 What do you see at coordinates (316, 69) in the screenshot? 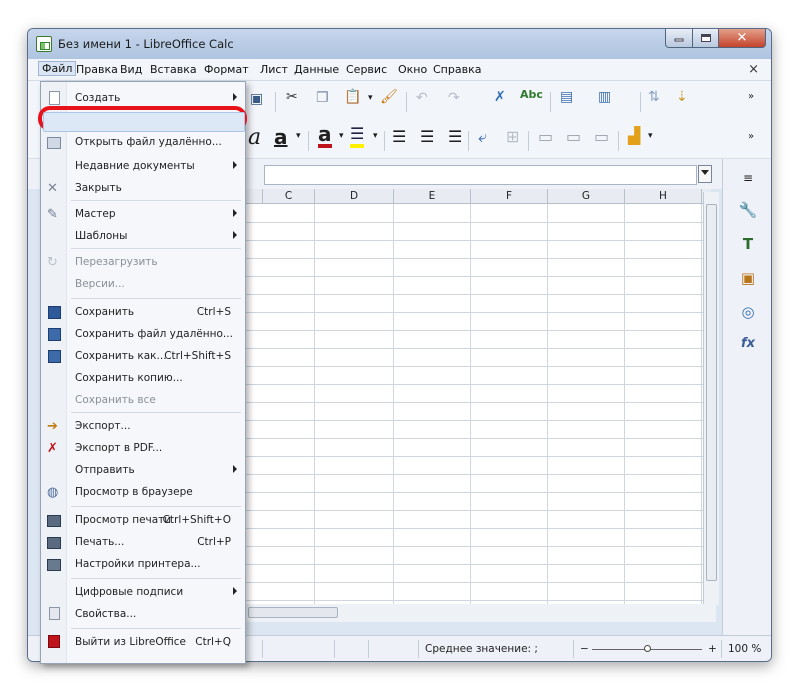
I see `menu-data: Данные` at bounding box center [316, 69].